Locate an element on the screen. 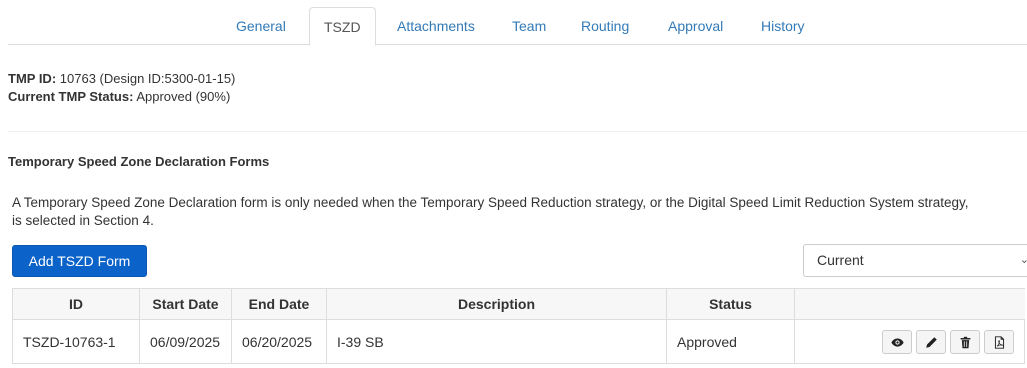  edit-button is located at coordinates (931, 341).